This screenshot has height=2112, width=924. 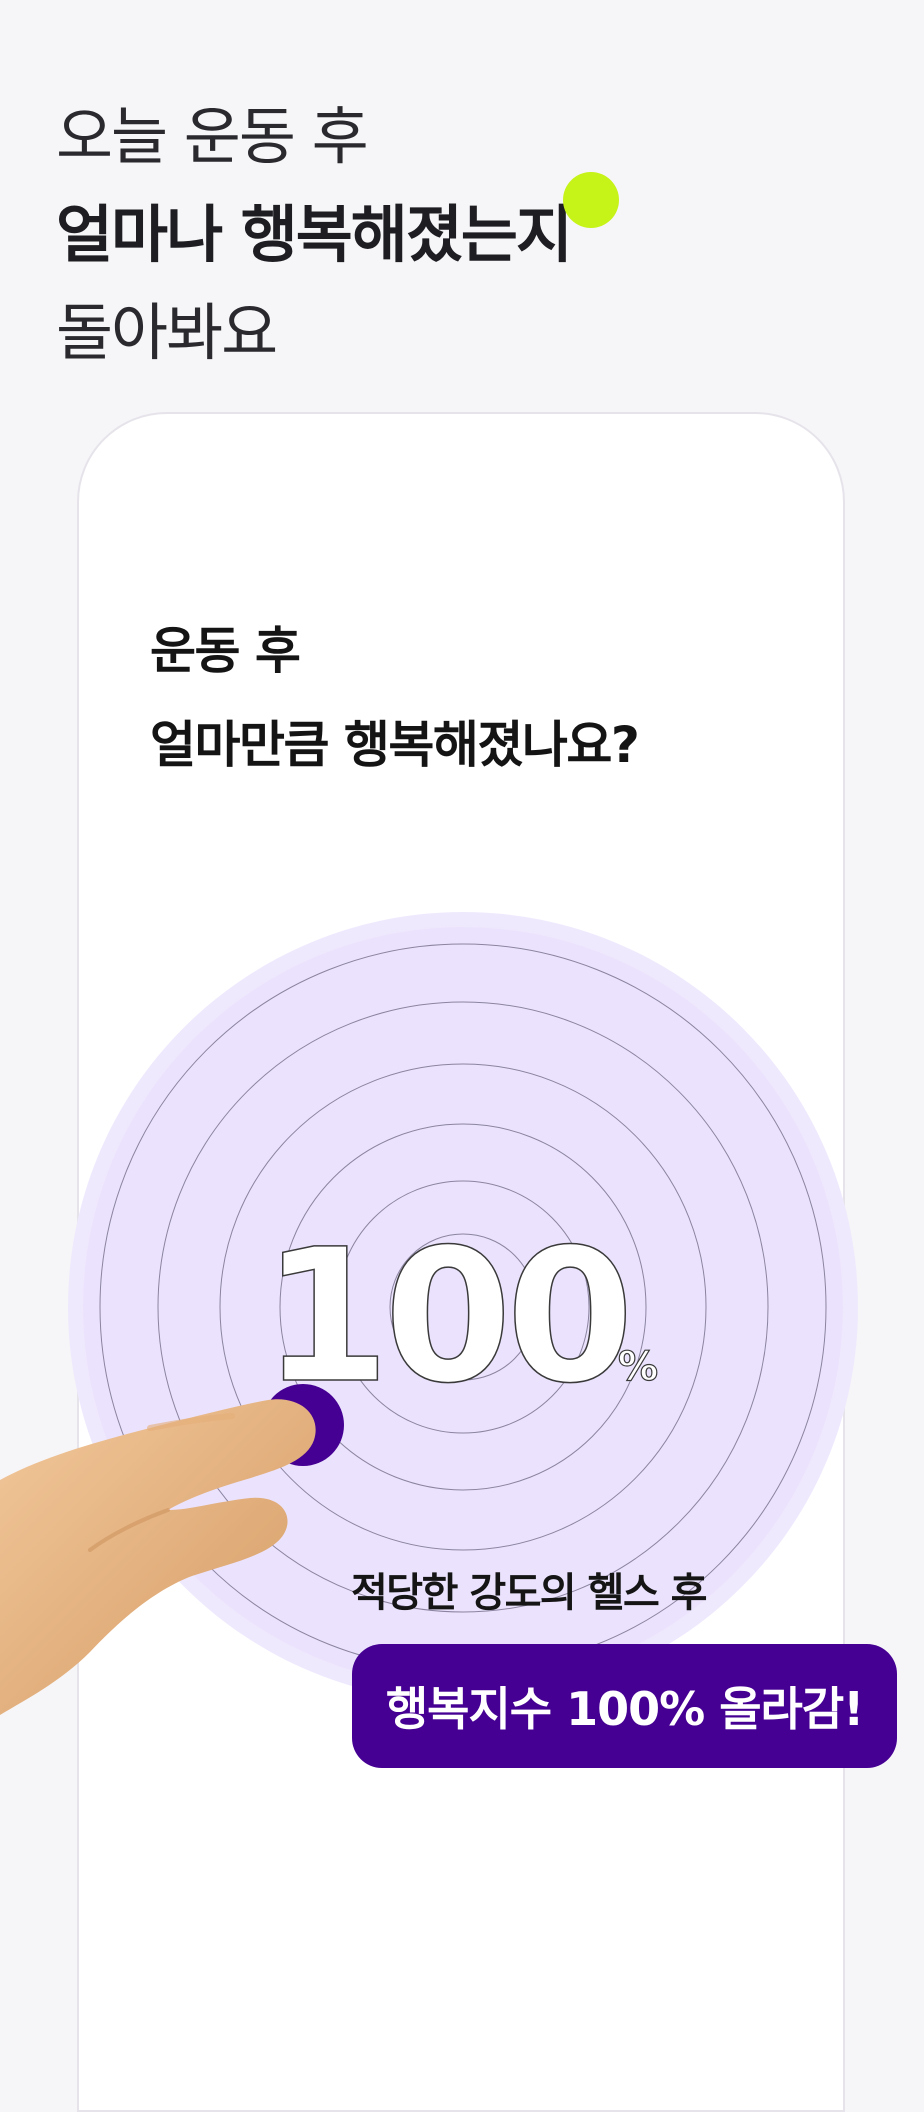 What do you see at coordinates (624, 1706) in the screenshot?
I see `result-badge: 행복지수 100% 올라감!` at bounding box center [624, 1706].